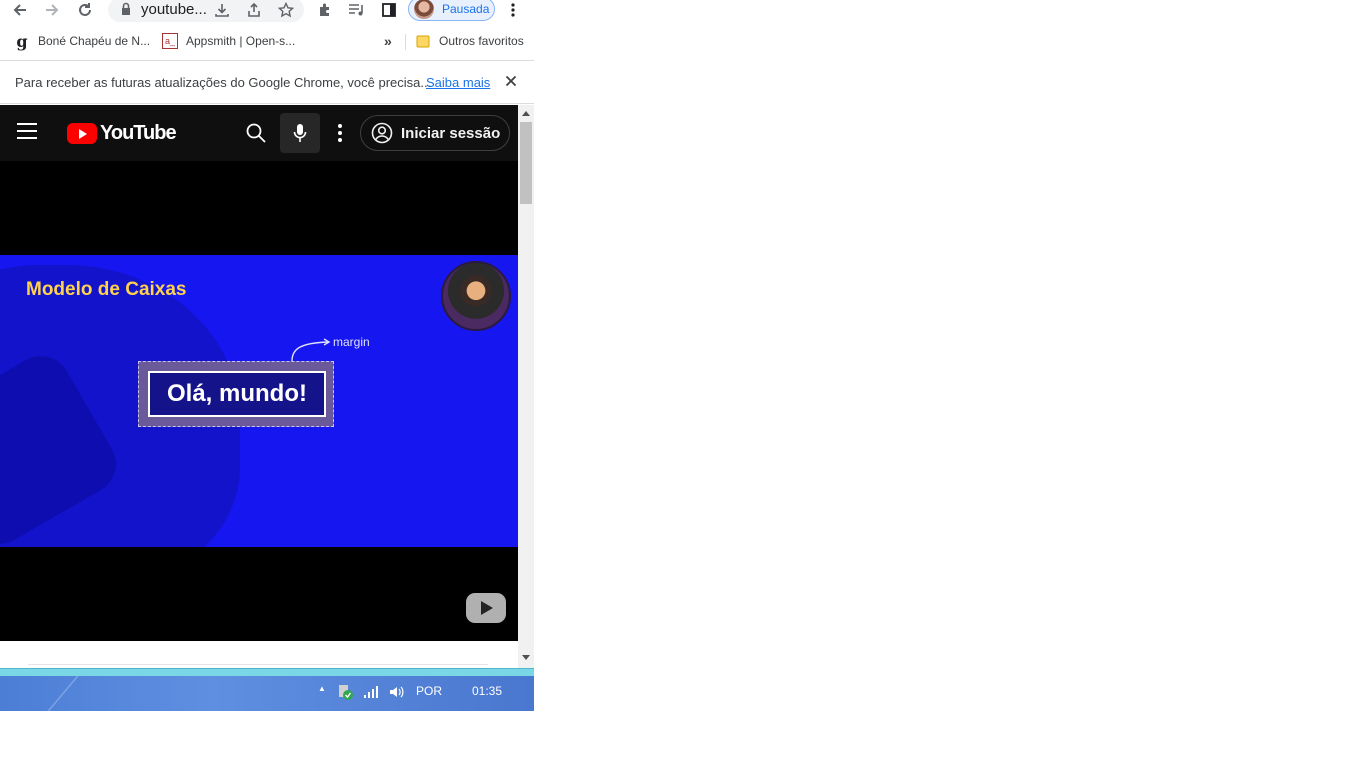 The width and height of the screenshot is (1366, 768). I want to click on extensions-button, so click(325, 10).